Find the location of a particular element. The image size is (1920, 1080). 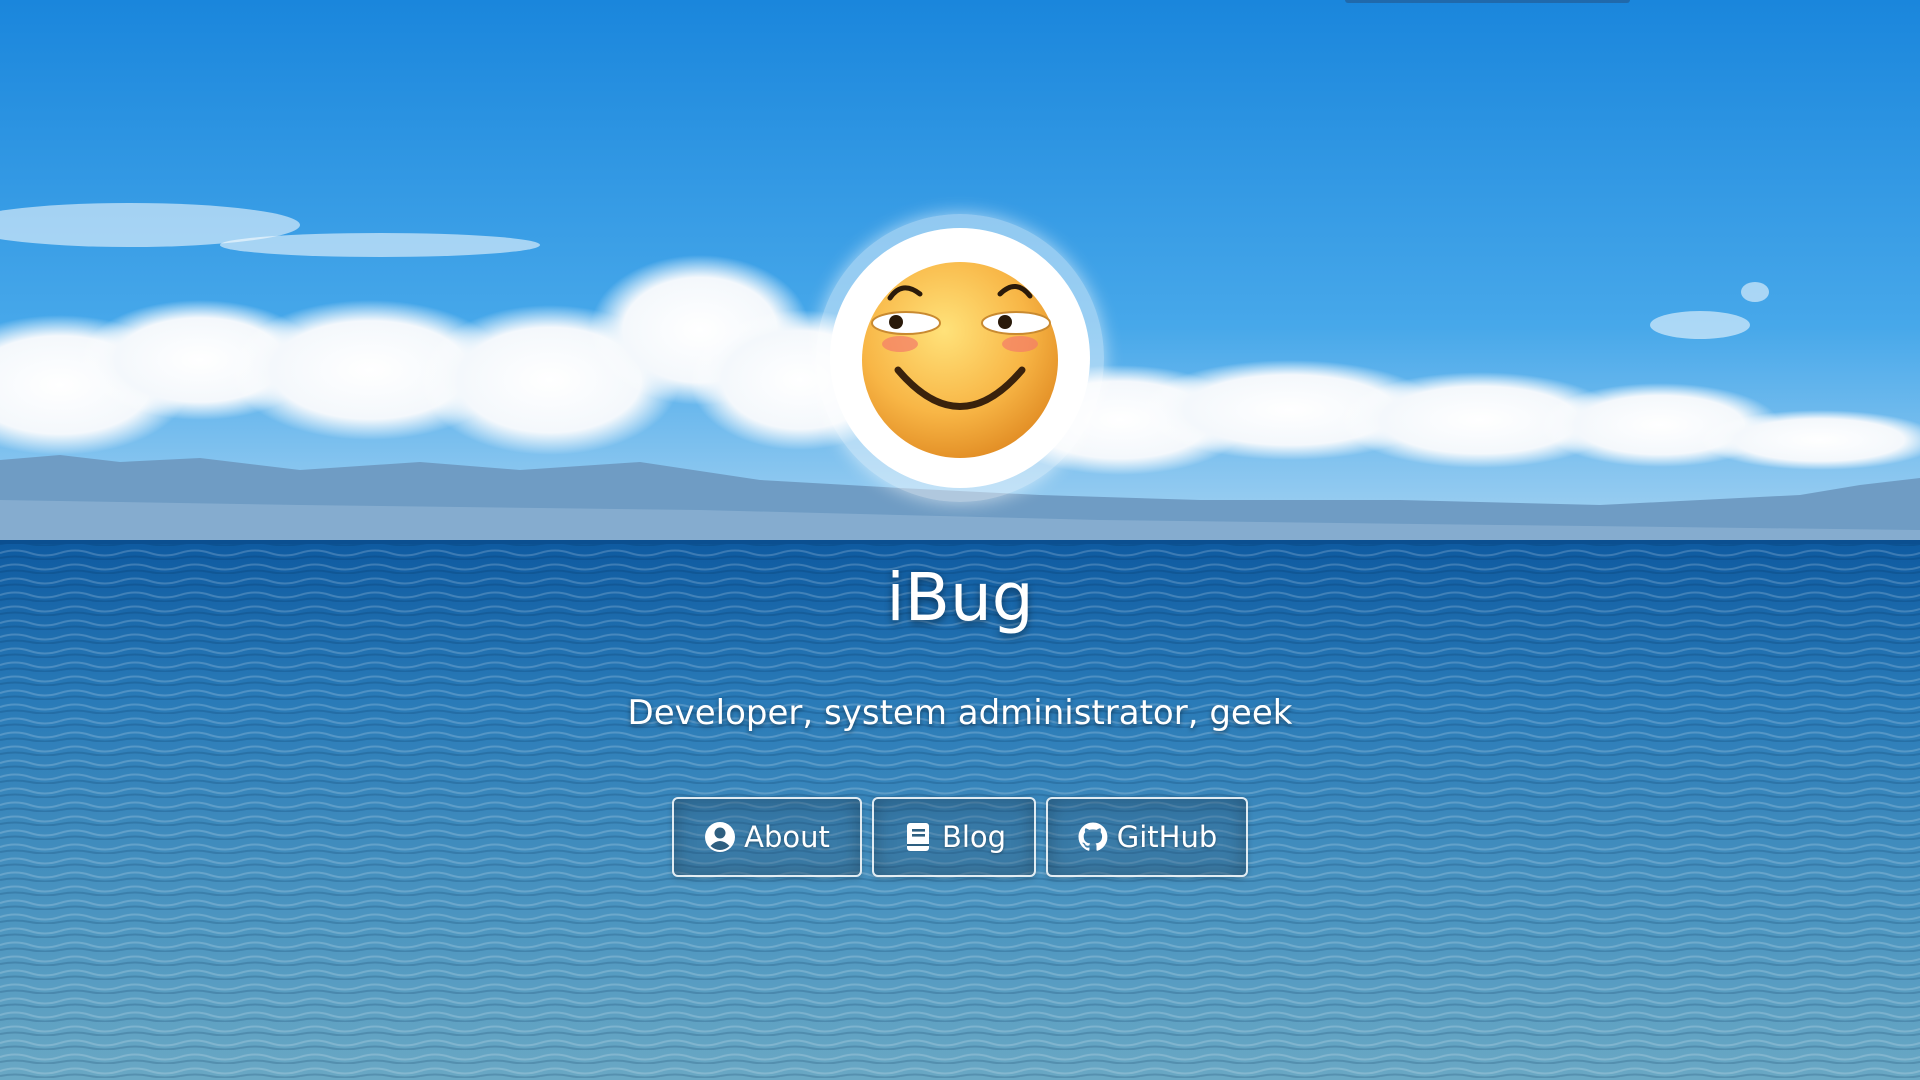

site-tagline: Developer, system administrator, geek is located at coordinates (960, 713).